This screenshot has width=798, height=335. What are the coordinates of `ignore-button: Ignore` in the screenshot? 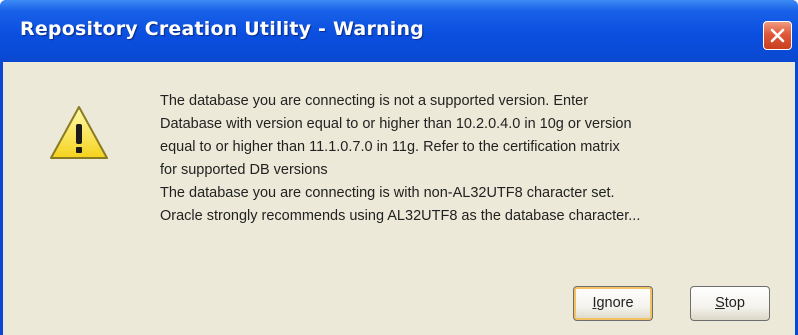 It's located at (613, 303).